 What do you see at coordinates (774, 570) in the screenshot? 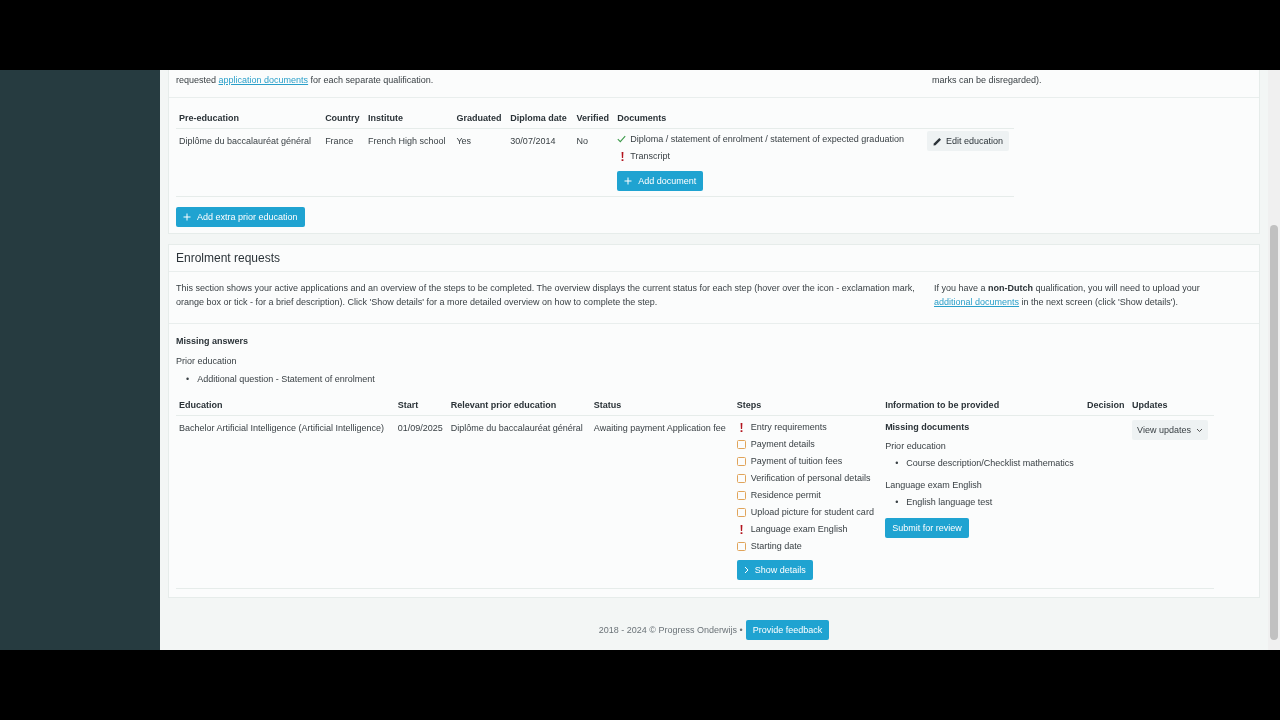
I see `show-details-button: Show details` at bounding box center [774, 570].